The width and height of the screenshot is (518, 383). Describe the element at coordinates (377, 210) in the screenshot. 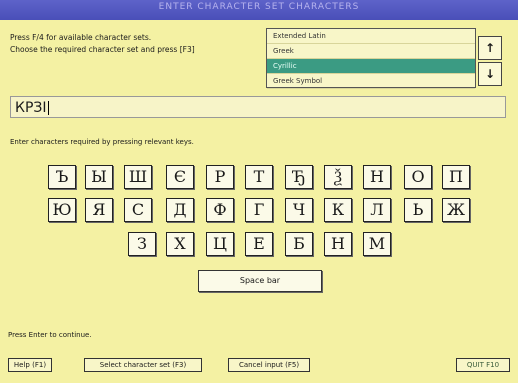

I see `key: Л` at that location.